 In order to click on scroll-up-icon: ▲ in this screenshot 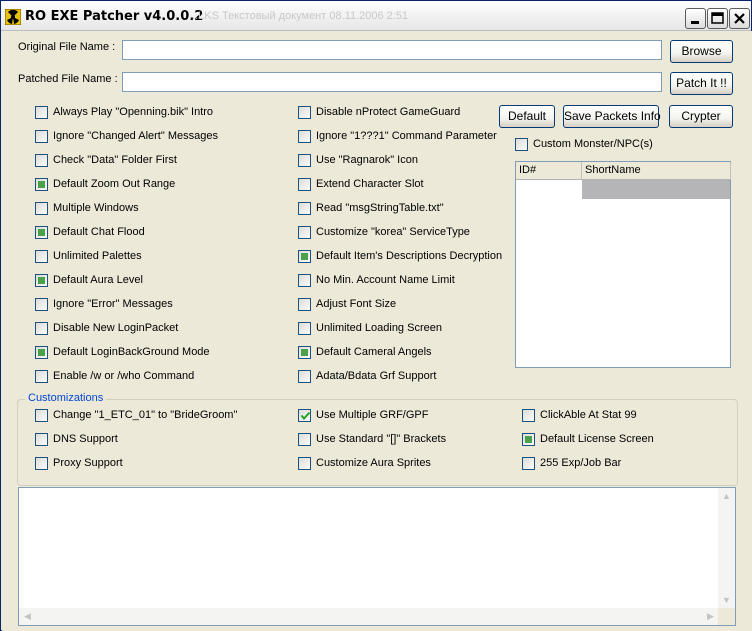, I will do `click(726, 496)`.